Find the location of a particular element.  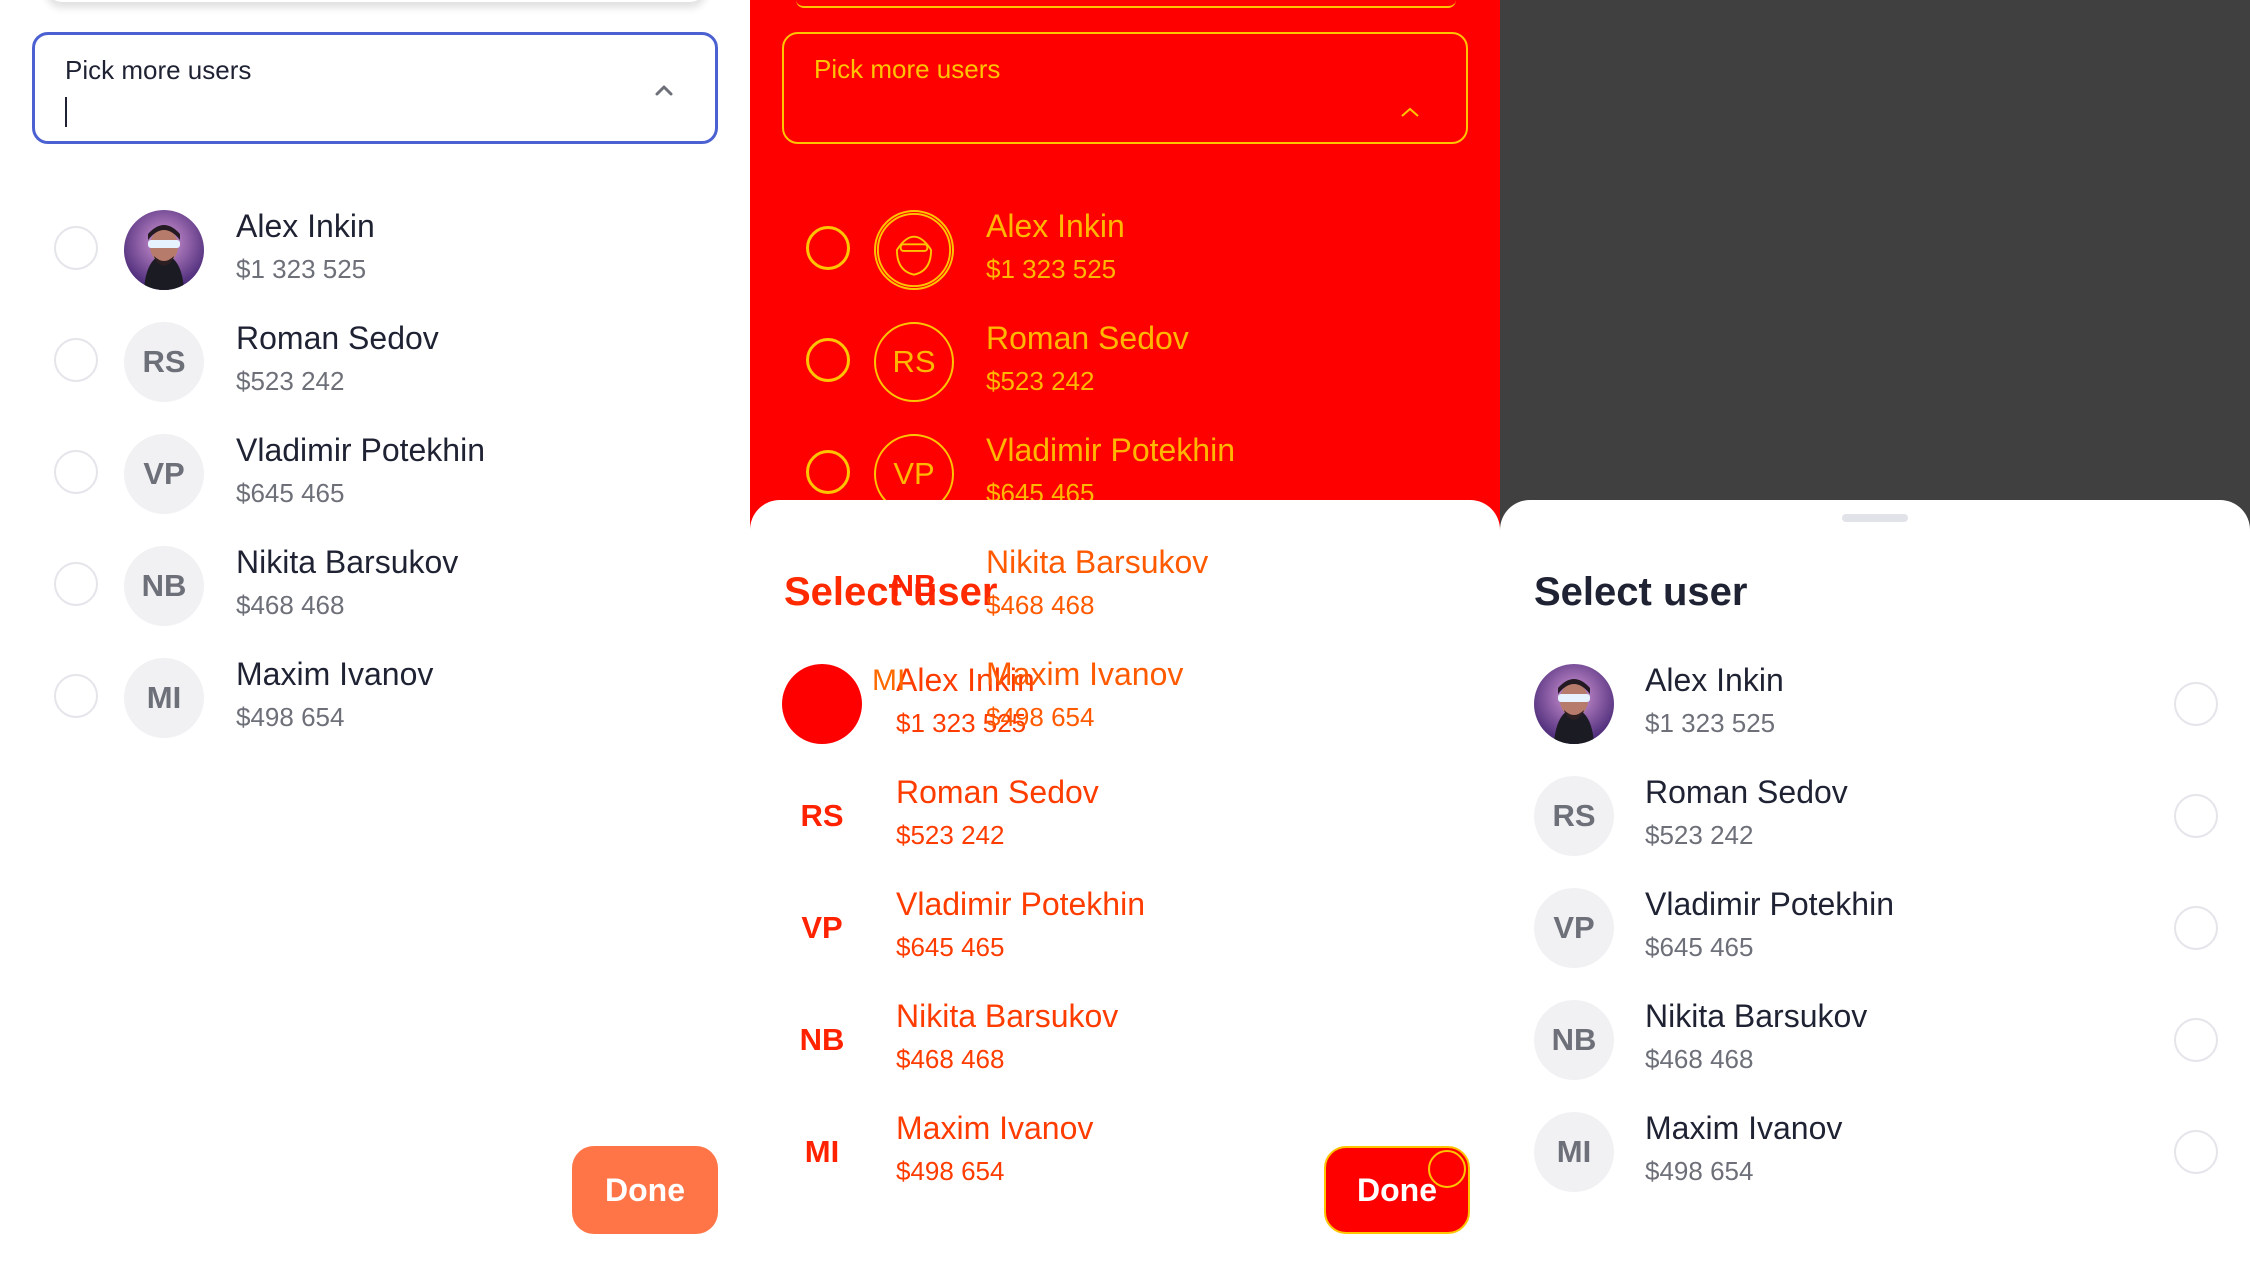

overflow-list-item: NB Nikita Barsukov $468 468 is located at coordinates (1125, 586).